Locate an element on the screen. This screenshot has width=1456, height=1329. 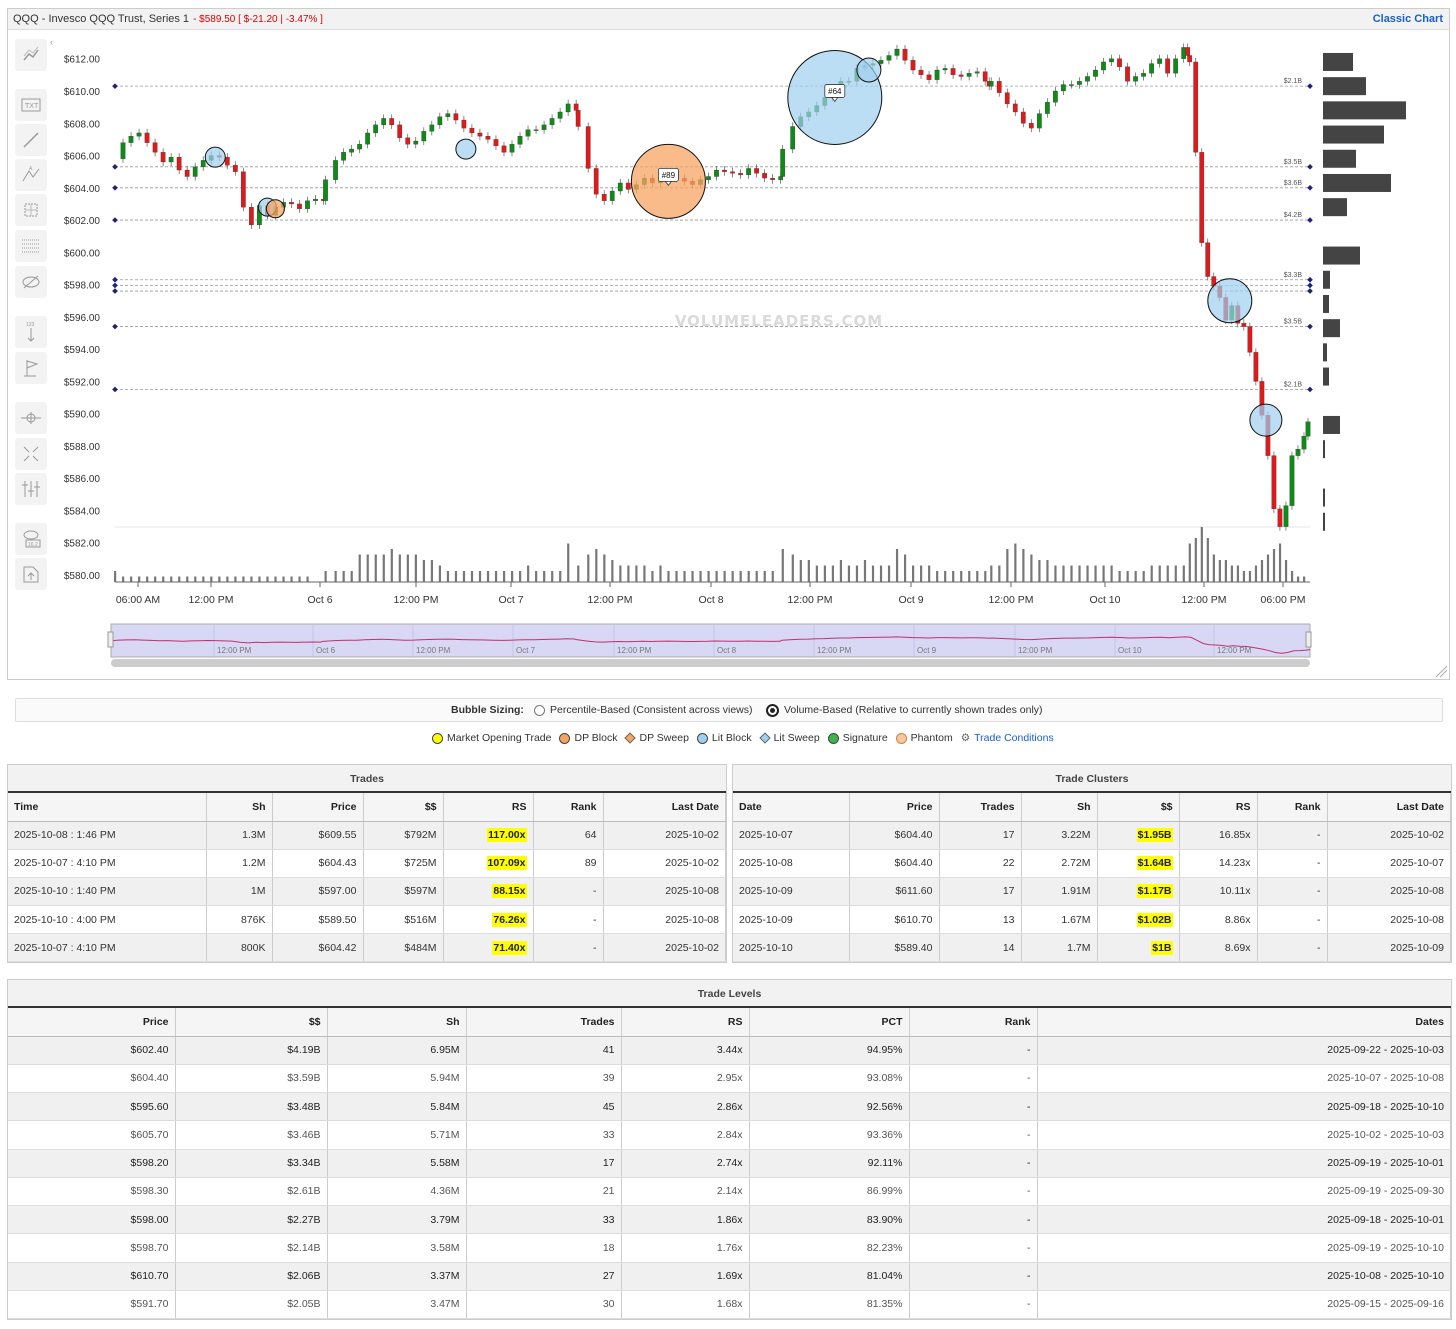
radio-percentile is located at coordinates (539, 710).